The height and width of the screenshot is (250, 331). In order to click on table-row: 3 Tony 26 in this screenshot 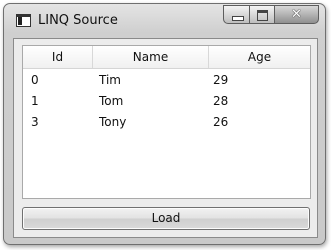, I will do `click(166, 122)`.